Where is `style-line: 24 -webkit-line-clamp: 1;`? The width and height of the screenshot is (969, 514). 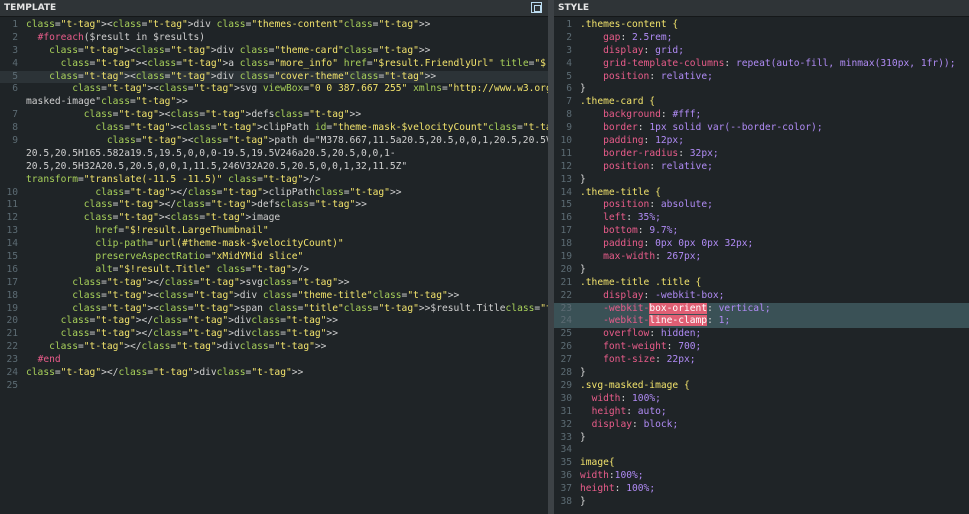
style-line: 24 -webkit-line-clamp: 1; is located at coordinates (761, 322).